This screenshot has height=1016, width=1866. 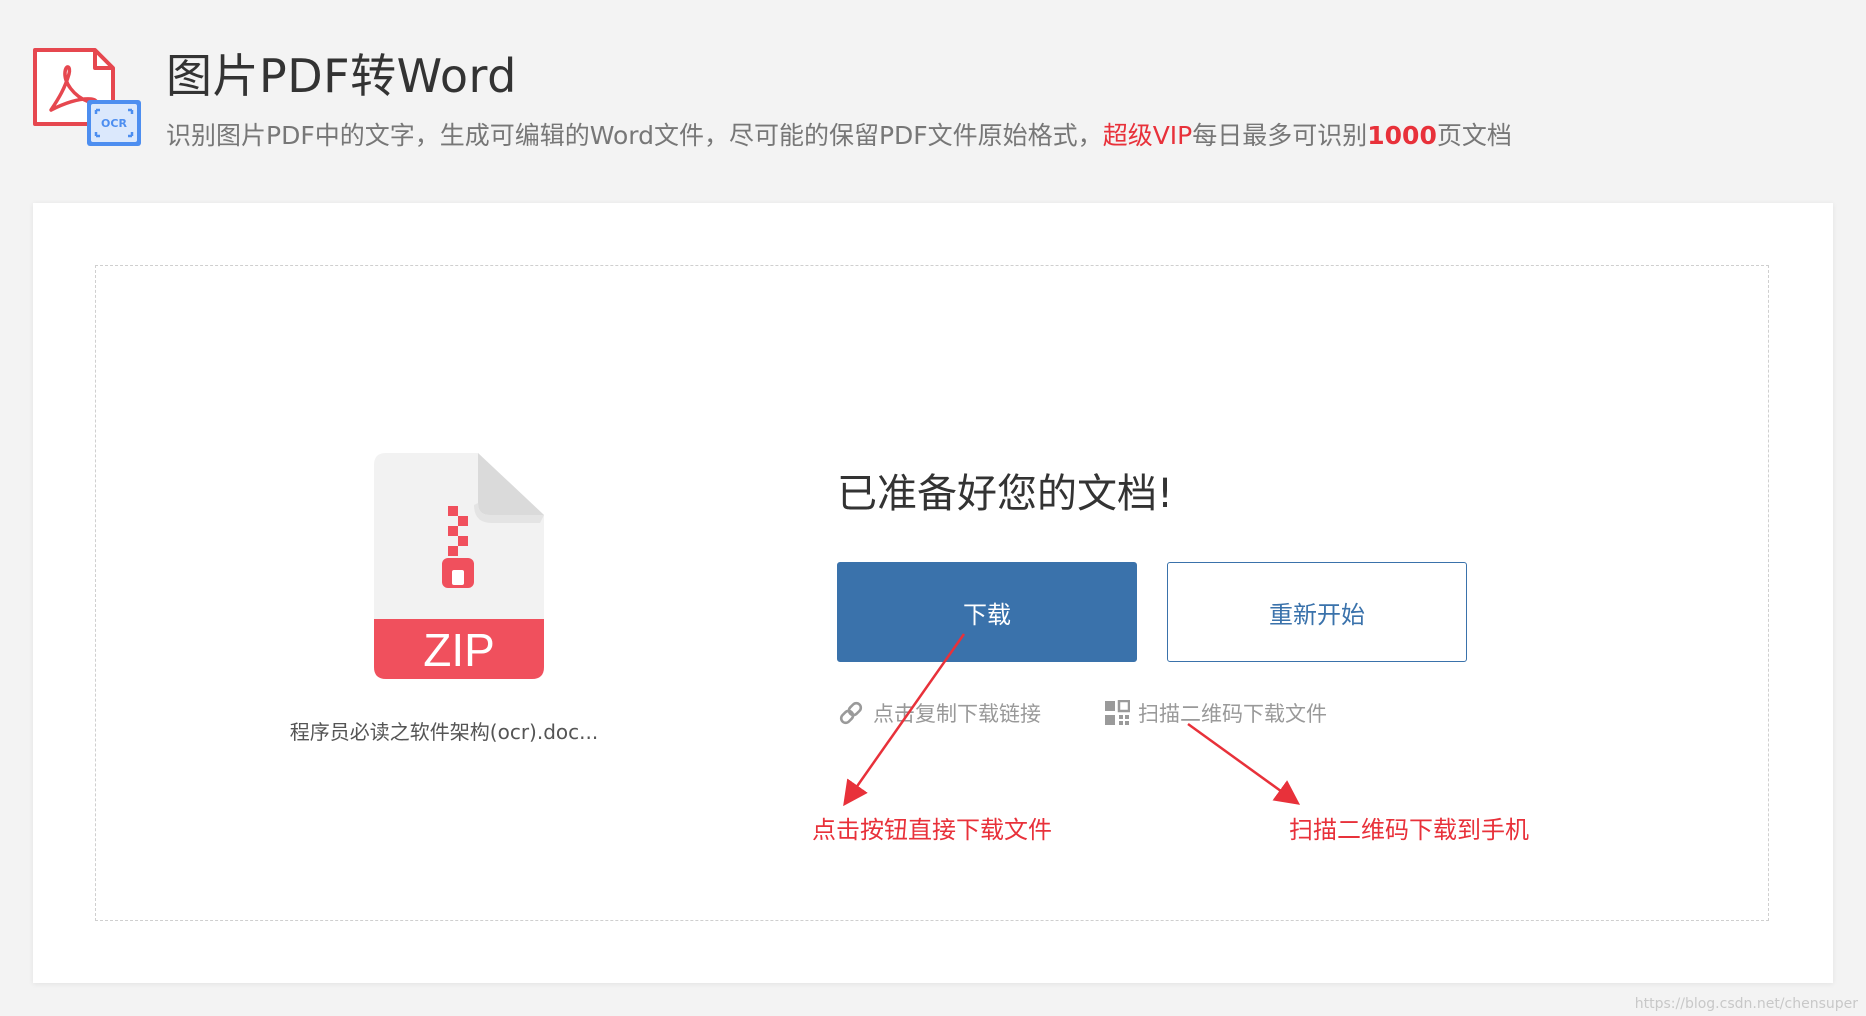 What do you see at coordinates (1147, 135) in the screenshot?
I see `subtitle-vip: 超级VIP` at bounding box center [1147, 135].